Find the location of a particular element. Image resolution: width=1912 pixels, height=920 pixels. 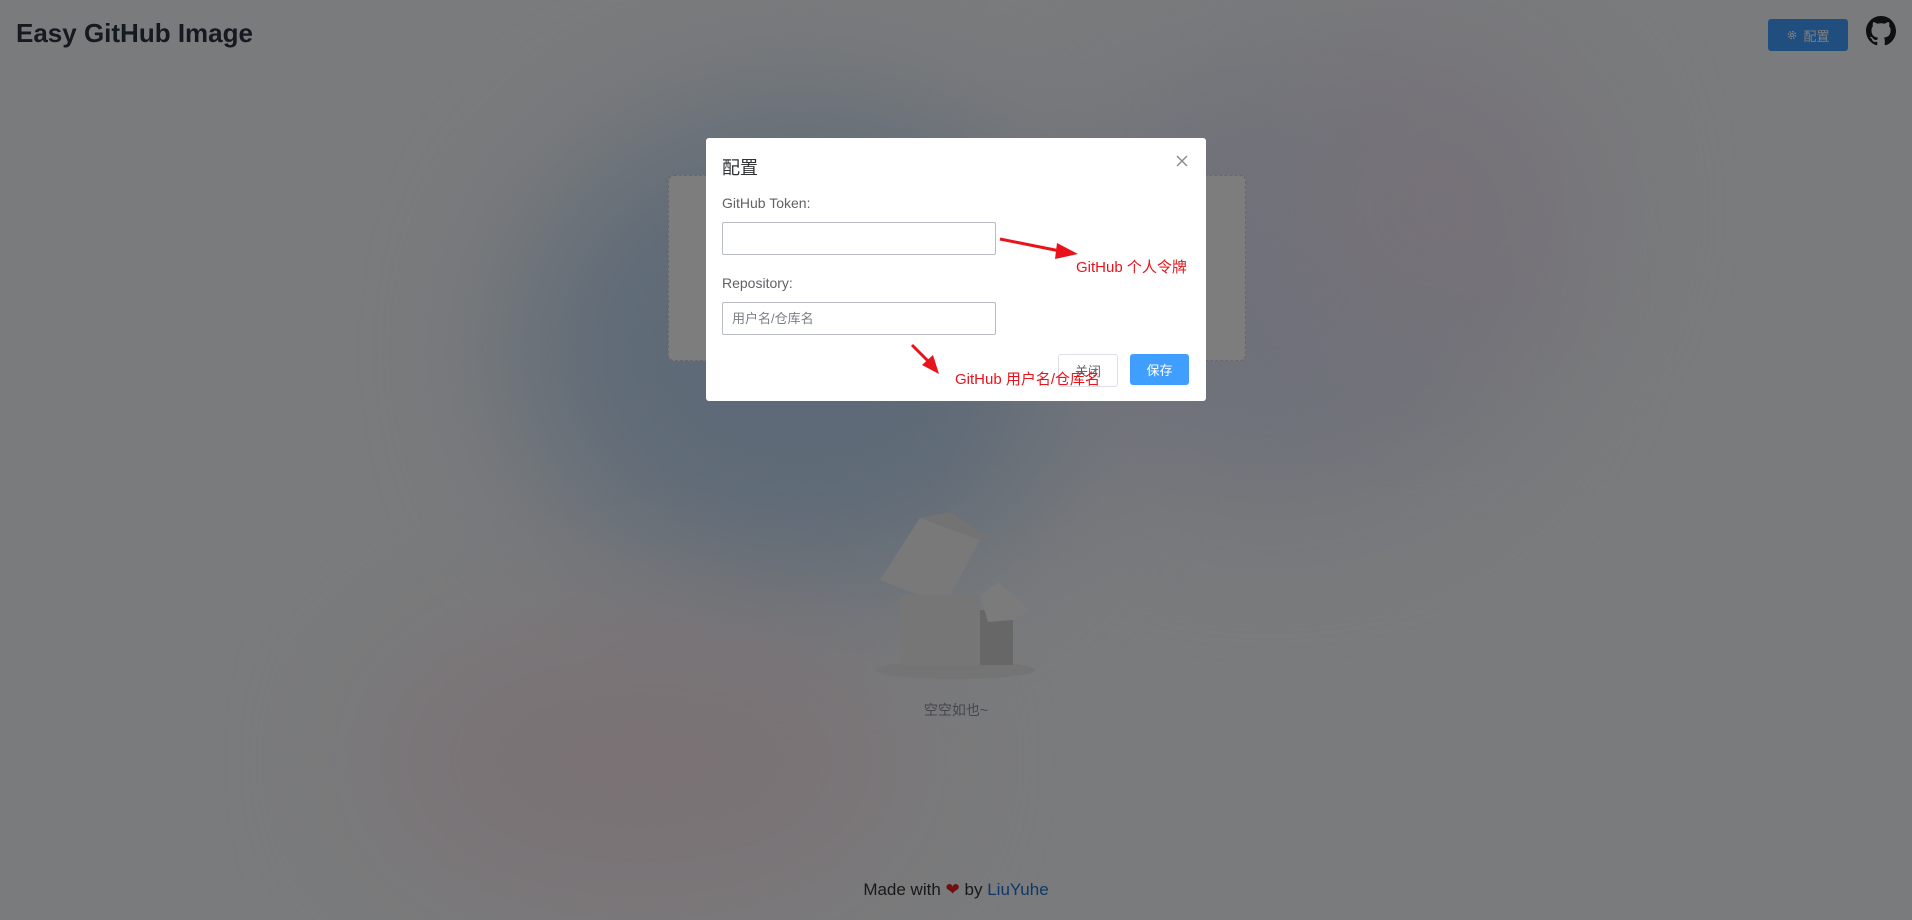

repository-label: Repository: is located at coordinates (757, 283).